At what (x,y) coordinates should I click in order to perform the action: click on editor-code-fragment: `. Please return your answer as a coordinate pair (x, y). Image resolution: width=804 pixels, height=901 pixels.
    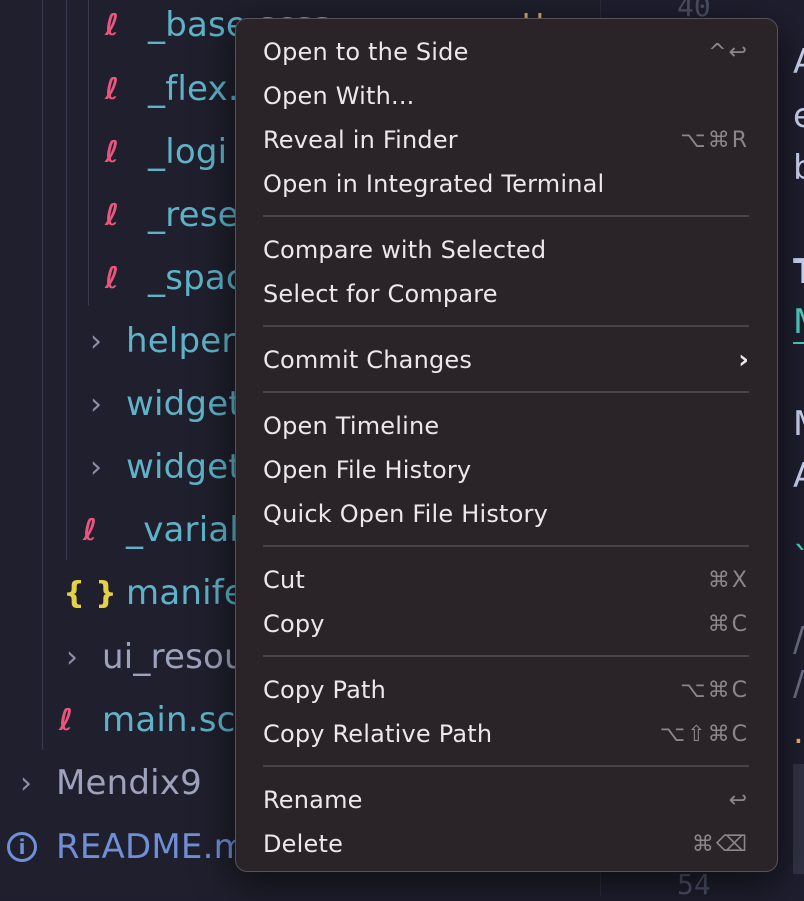
    Looking at the image, I should click on (798, 560).